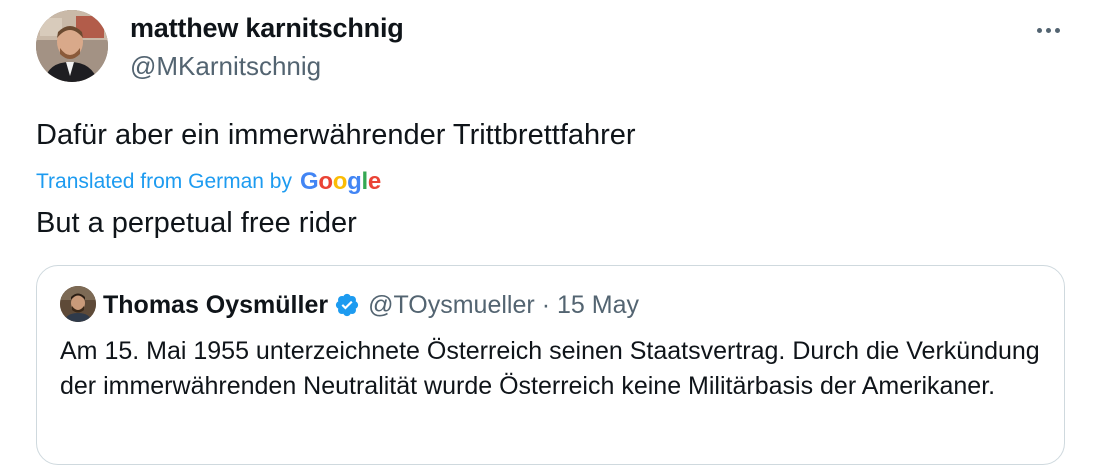 This screenshot has width=1103, height=465. I want to click on quoted-tweet-header: Thomas Oysmüller @TOysmueller · 15 May, so click(371, 305).